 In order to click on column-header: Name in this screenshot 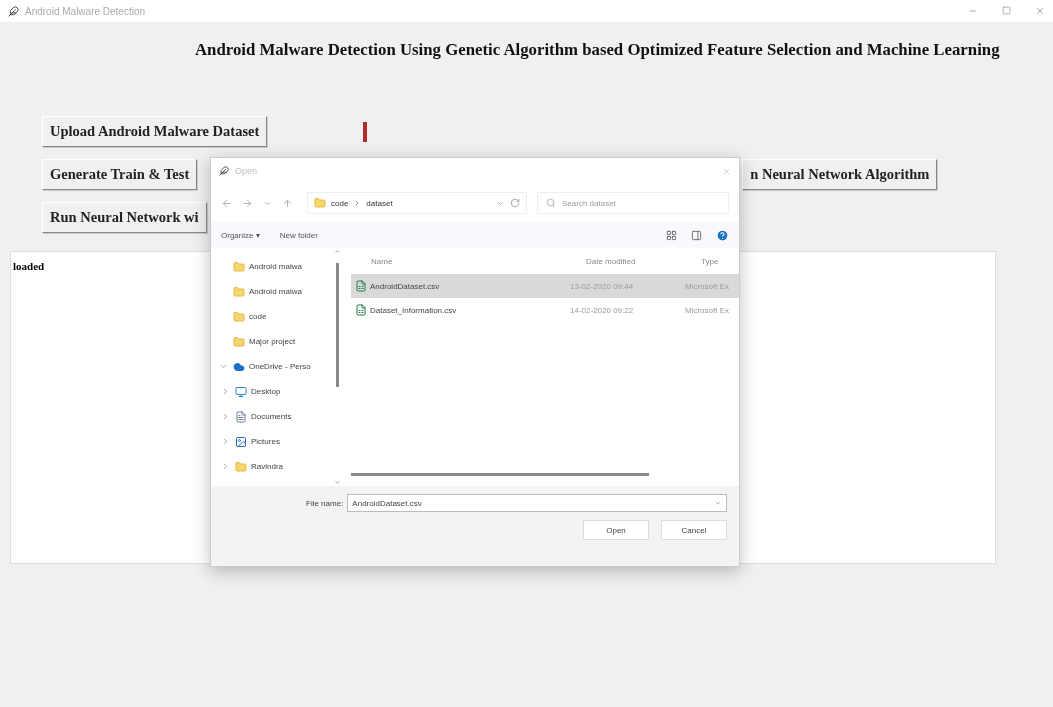, I will do `click(478, 261)`.